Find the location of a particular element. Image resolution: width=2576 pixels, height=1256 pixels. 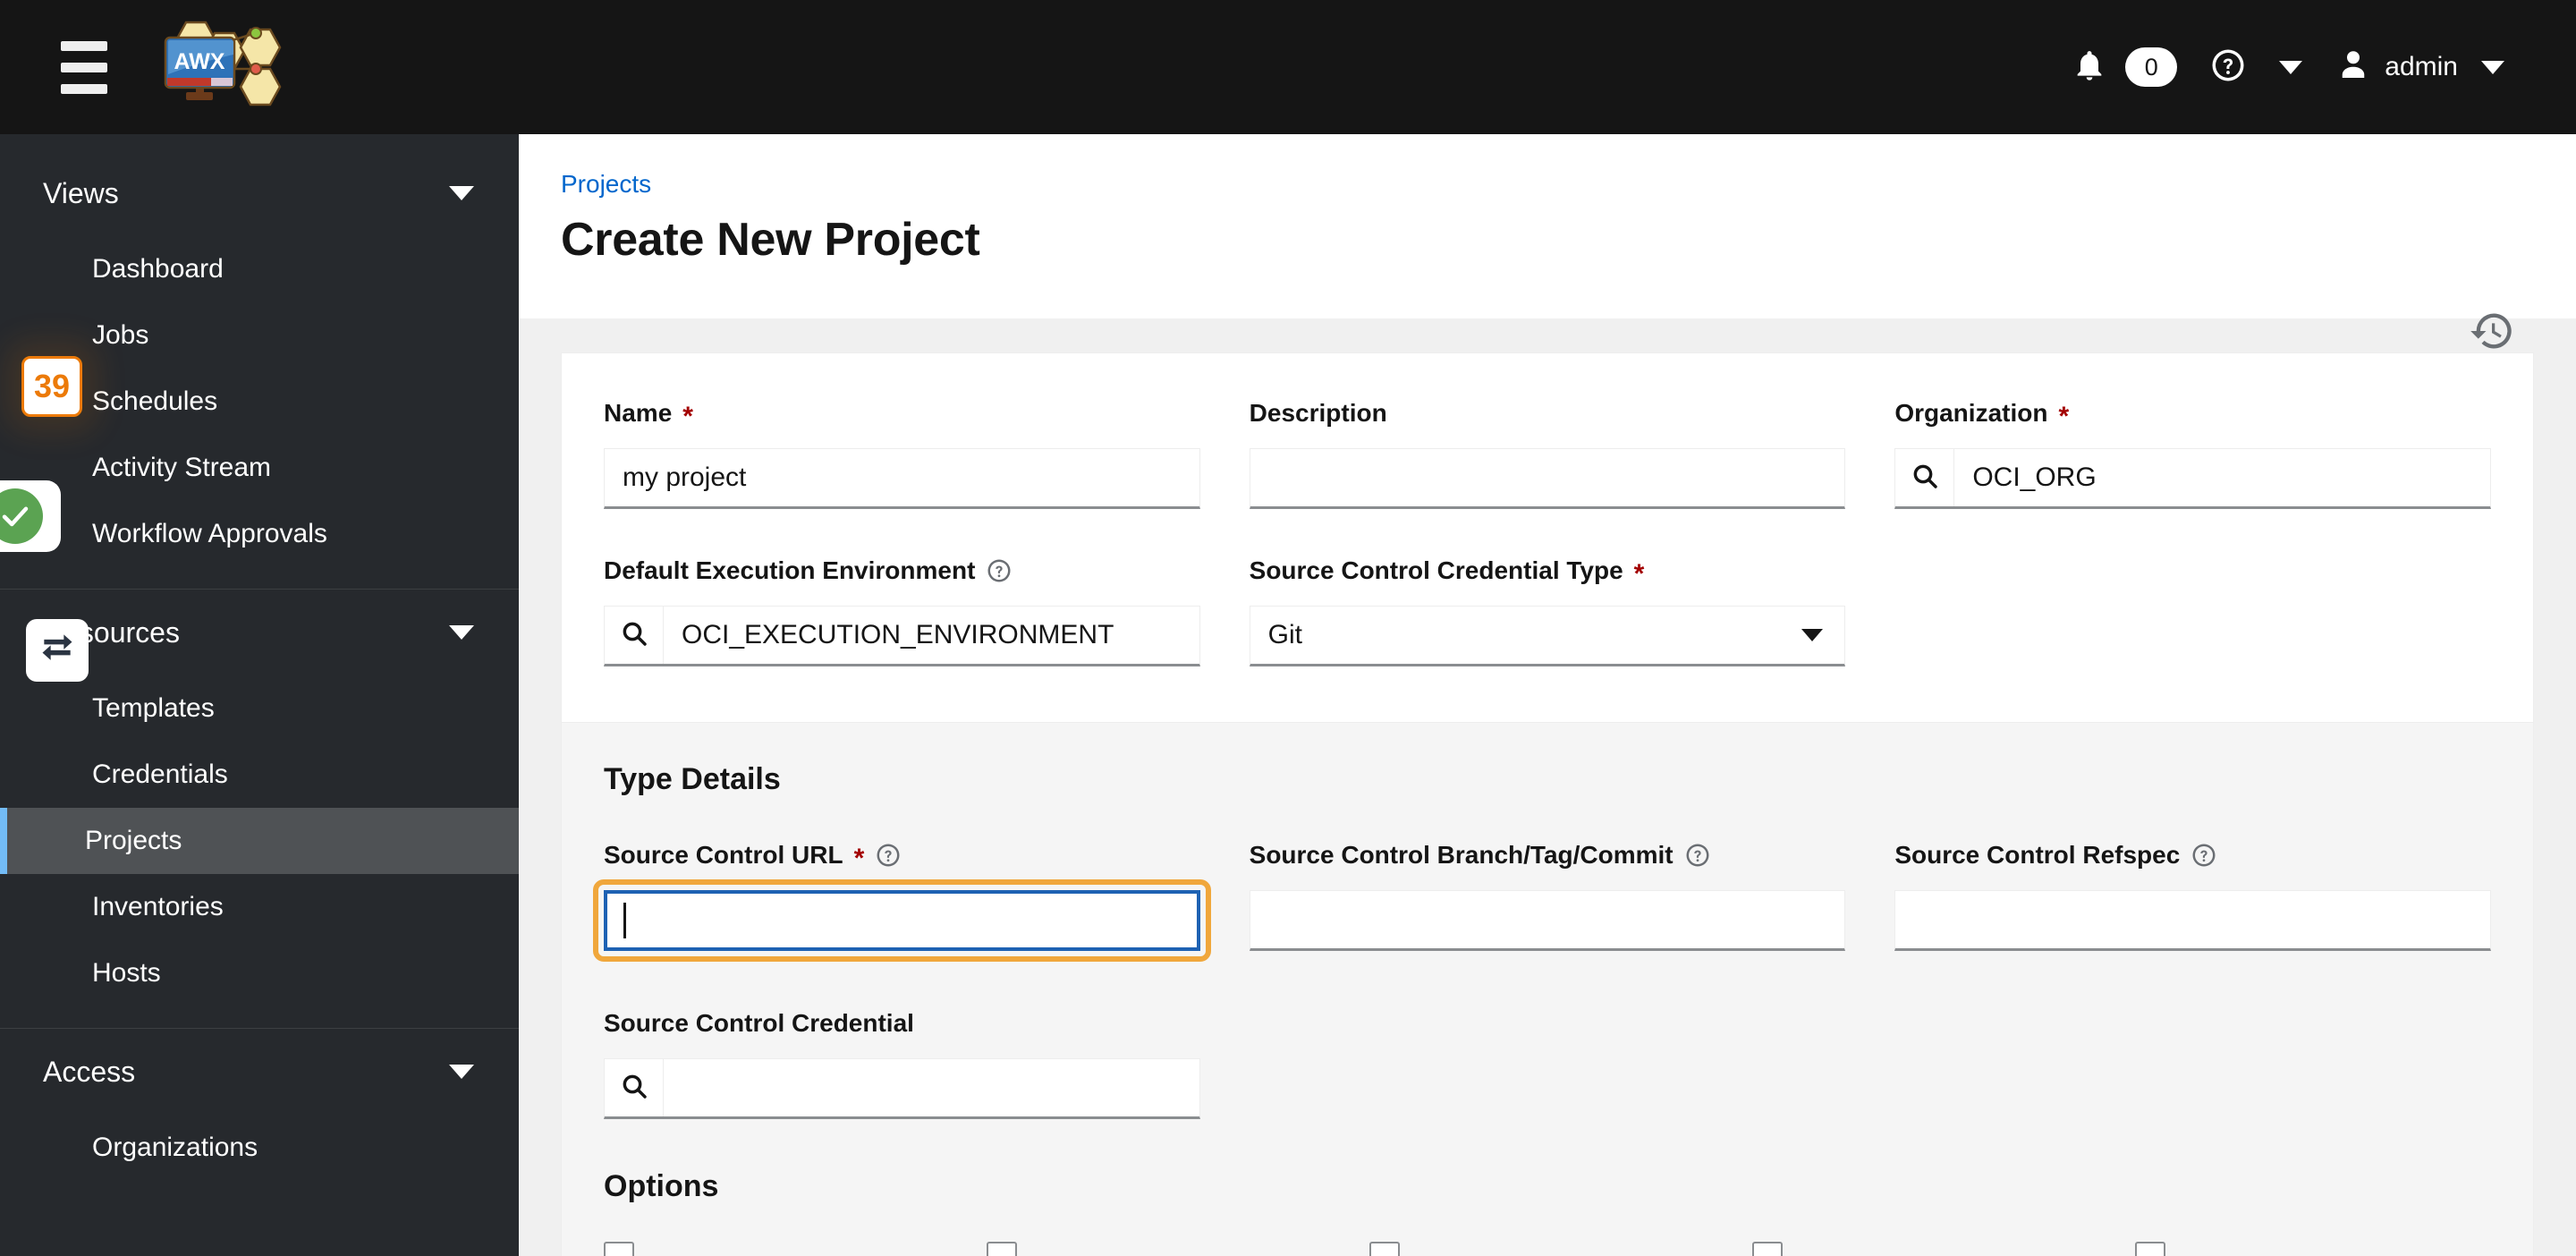

user-menu-button: admin is located at coordinates (2419, 67).